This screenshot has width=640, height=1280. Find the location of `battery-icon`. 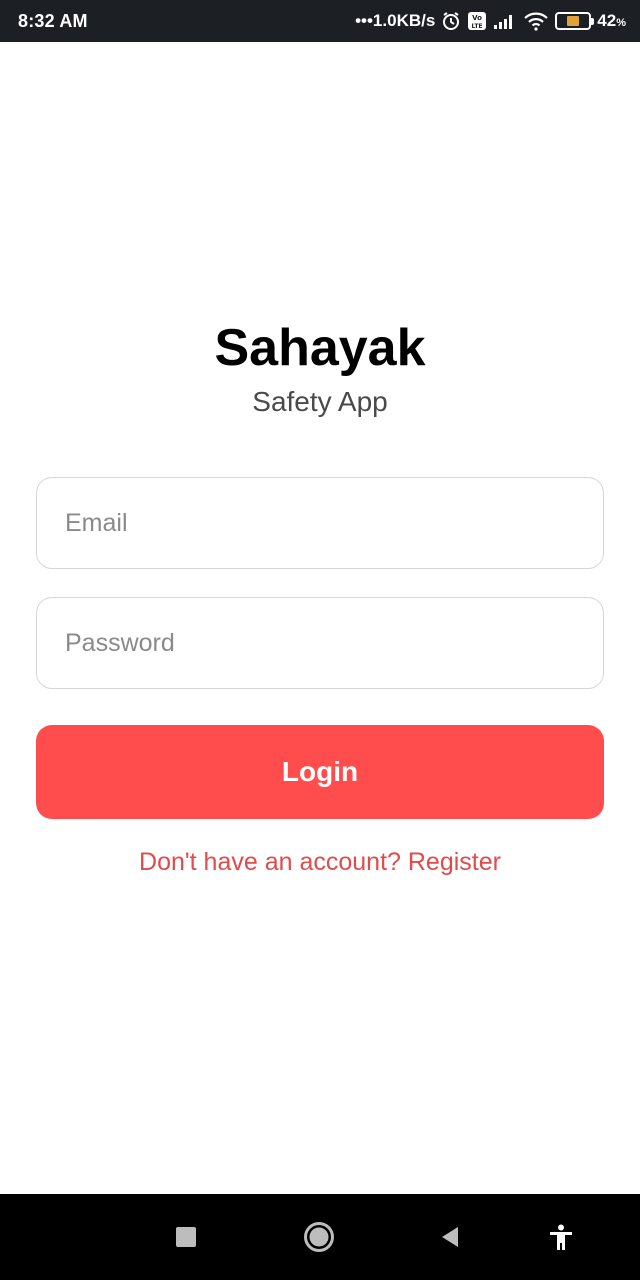

battery-icon is located at coordinates (575, 21).